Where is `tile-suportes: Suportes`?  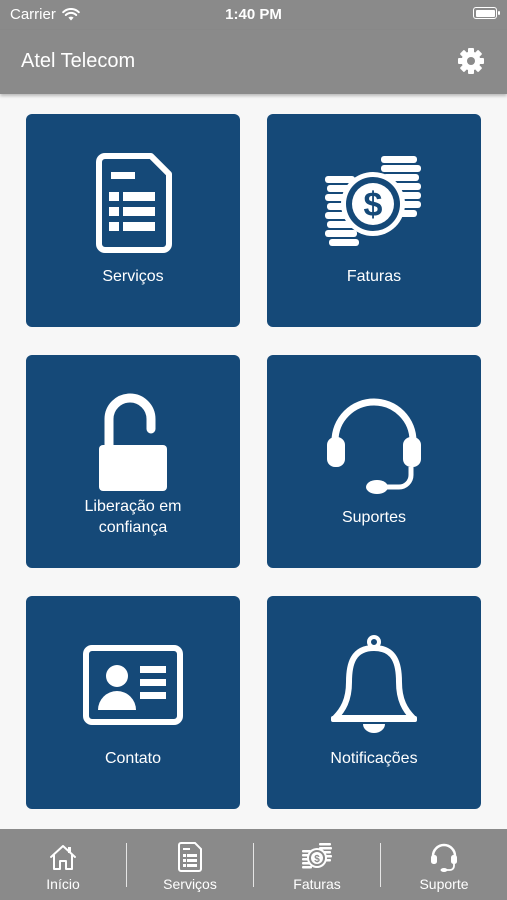
tile-suportes: Suportes is located at coordinates (374, 461).